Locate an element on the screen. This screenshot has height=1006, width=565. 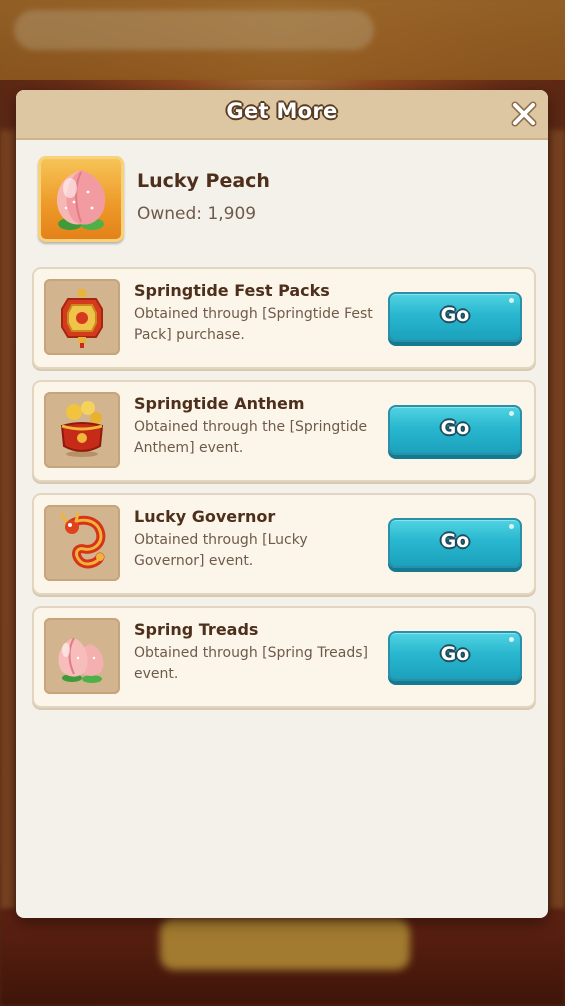
lantern-icon is located at coordinates (82, 318).